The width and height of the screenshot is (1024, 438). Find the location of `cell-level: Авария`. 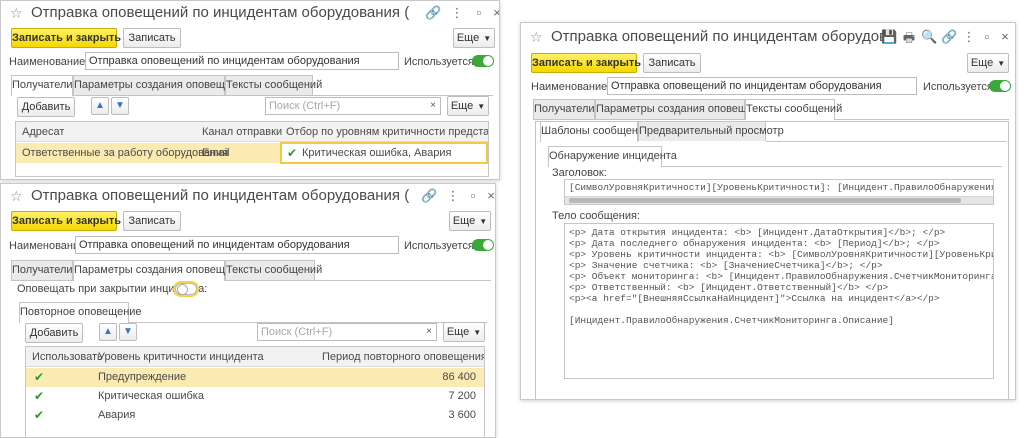

cell-level: Авария is located at coordinates (117, 415).